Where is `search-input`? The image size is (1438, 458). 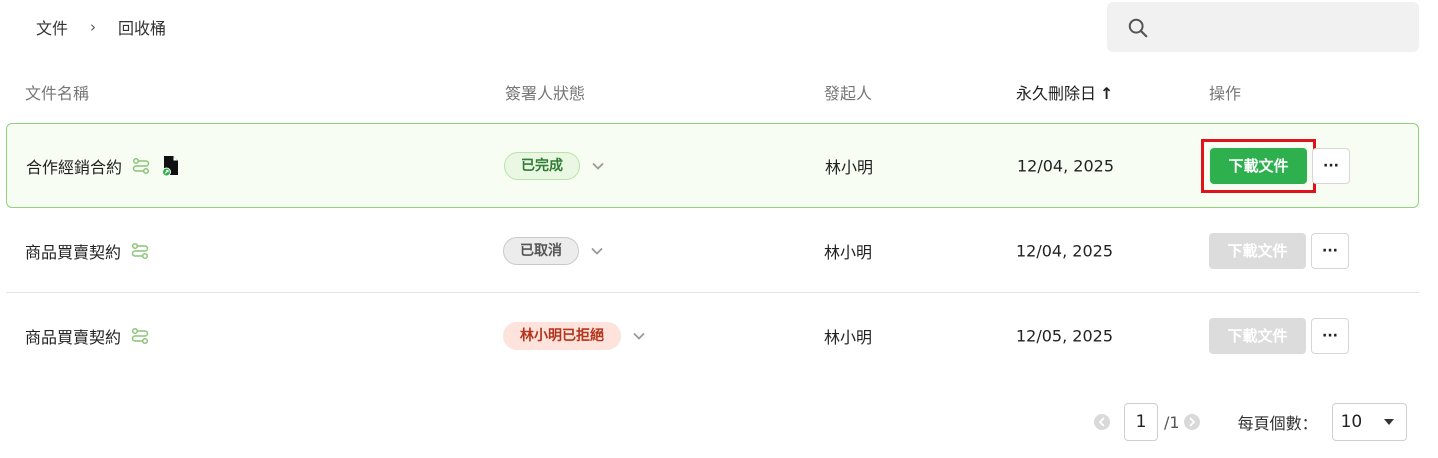 search-input is located at coordinates (1285, 27).